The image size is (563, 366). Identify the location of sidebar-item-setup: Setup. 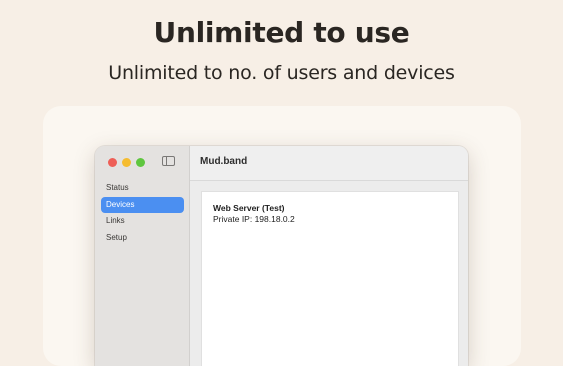
(142, 238).